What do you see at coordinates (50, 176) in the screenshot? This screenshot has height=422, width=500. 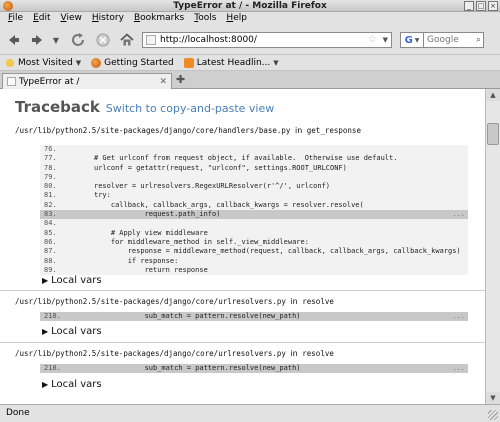 I see `line-number: 79.` at bounding box center [50, 176].